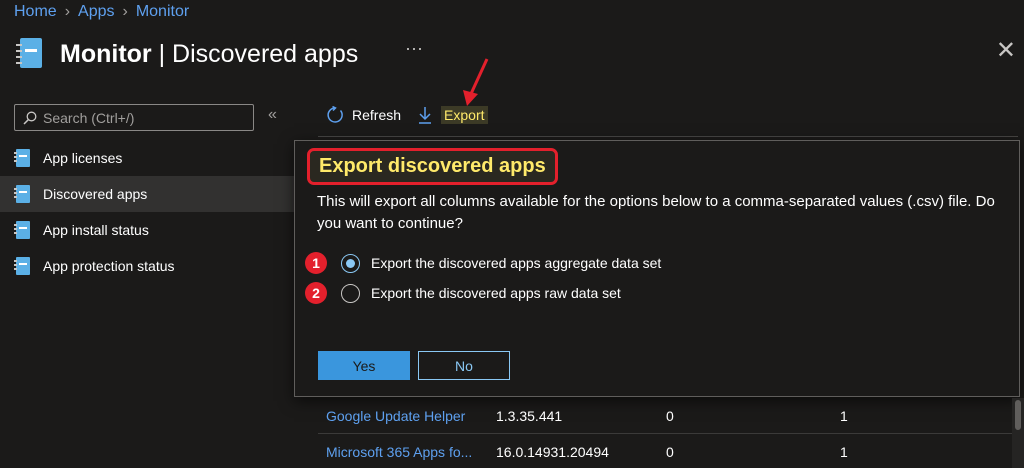 Image resolution: width=1024 pixels, height=468 pixels. I want to click on close-icon: ✕, so click(1006, 50).